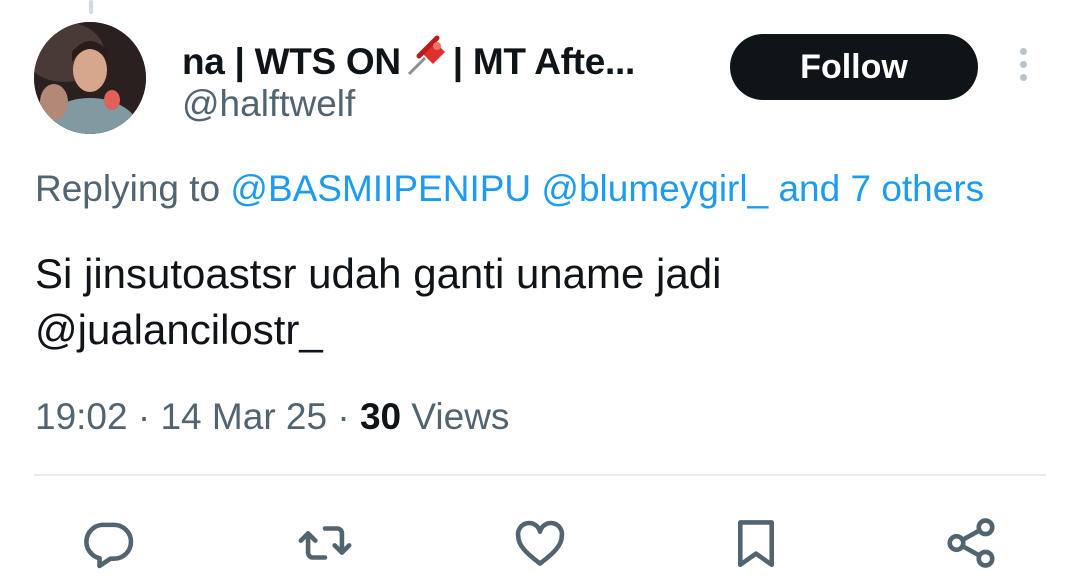  I want to click on divider, so click(540, 475).